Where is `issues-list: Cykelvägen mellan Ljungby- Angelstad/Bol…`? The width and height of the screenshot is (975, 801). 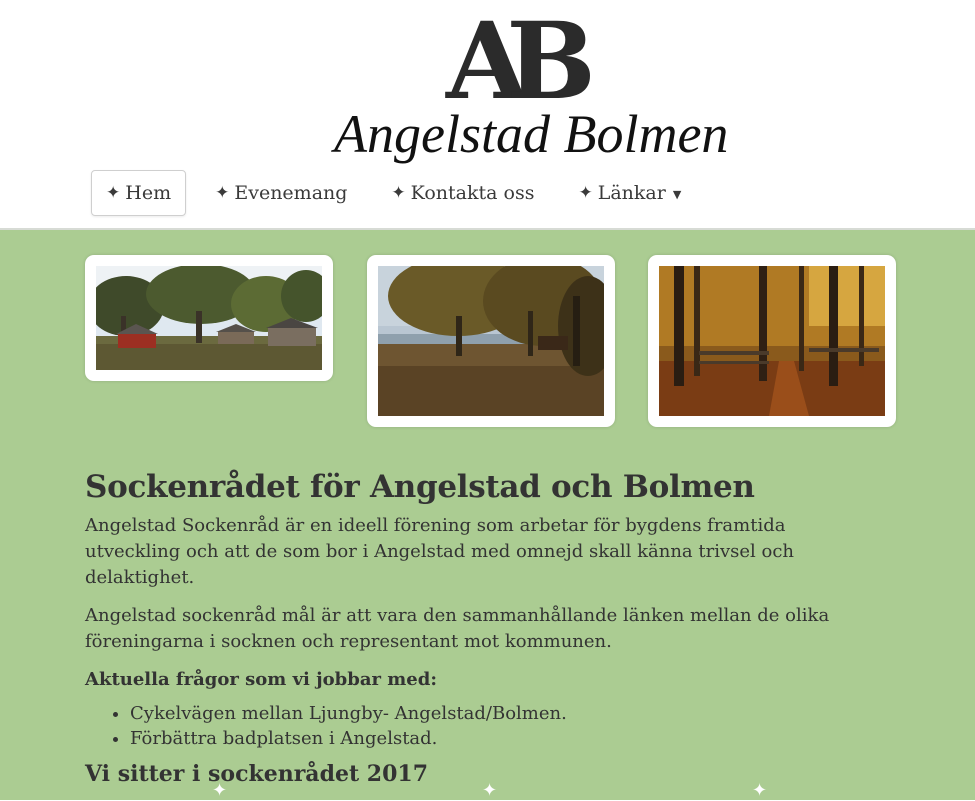 issues-list: Cykelvägen mellan Ljungby- Angelstad/Bol… is located at coordinates (485, 726).